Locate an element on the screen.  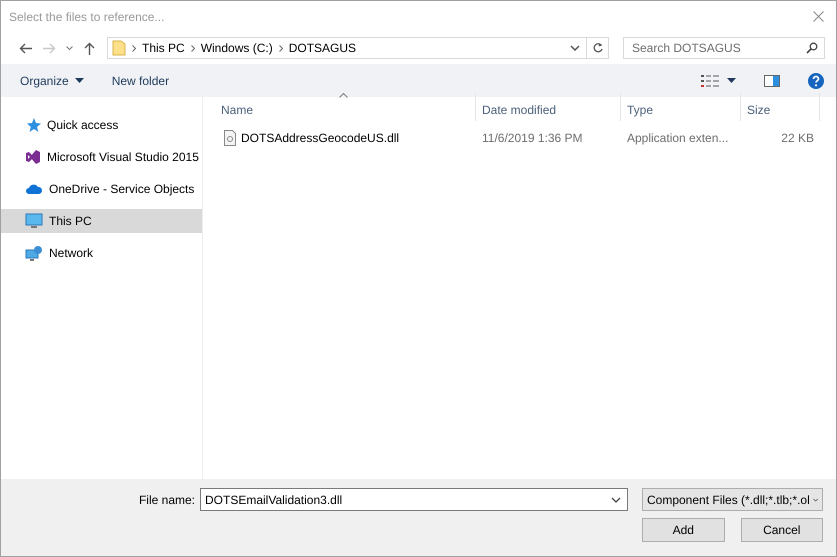
sidebar-item: This PC is located at coordinates (101, 221).